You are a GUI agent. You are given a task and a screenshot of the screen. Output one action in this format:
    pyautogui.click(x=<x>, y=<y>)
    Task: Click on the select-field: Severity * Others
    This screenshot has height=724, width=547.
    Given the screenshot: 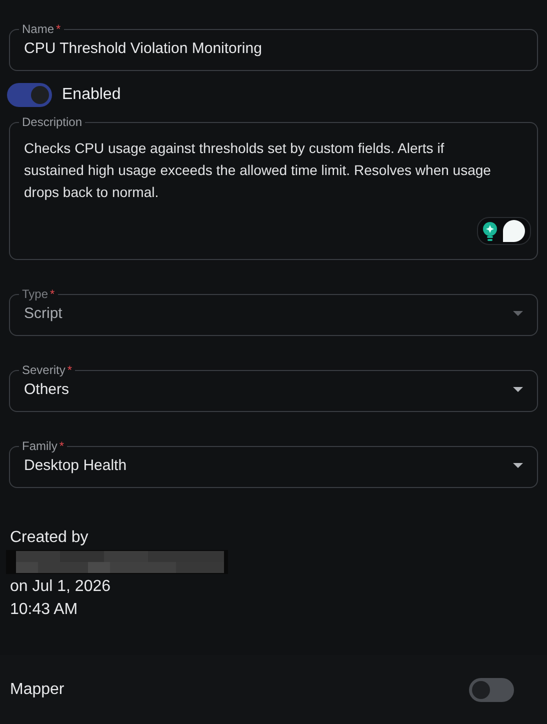 What is the action you would take?
    pyautogui.click(x=273, y=387)
    